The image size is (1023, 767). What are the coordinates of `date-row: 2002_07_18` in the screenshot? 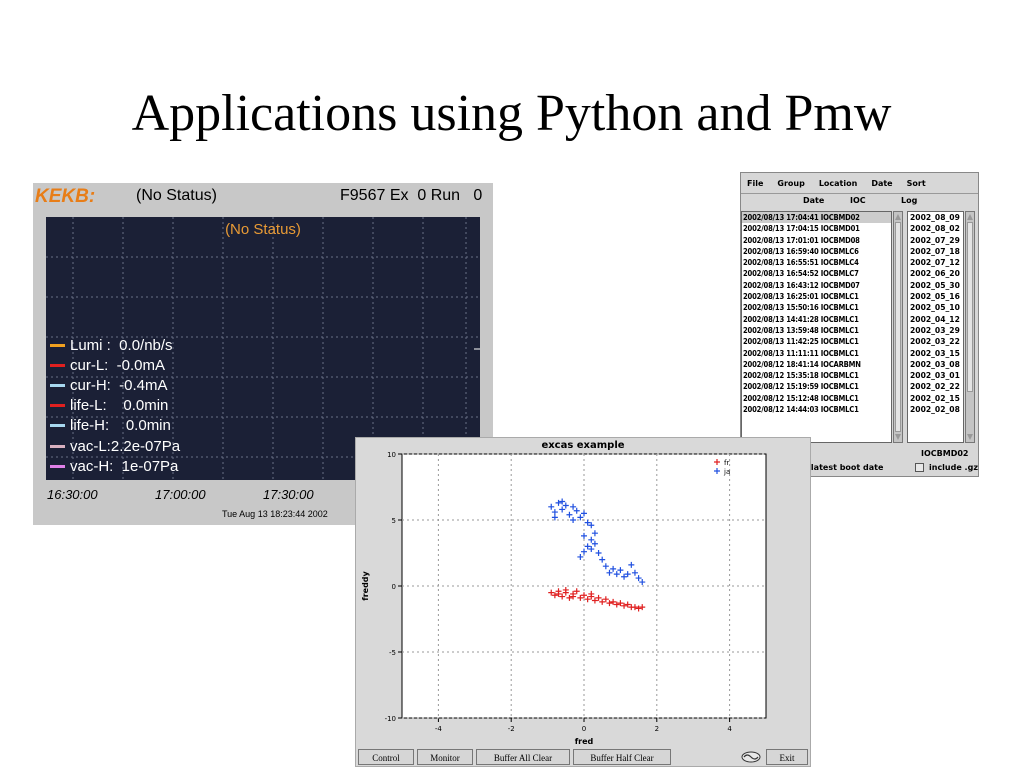 It's located at (935, 251).